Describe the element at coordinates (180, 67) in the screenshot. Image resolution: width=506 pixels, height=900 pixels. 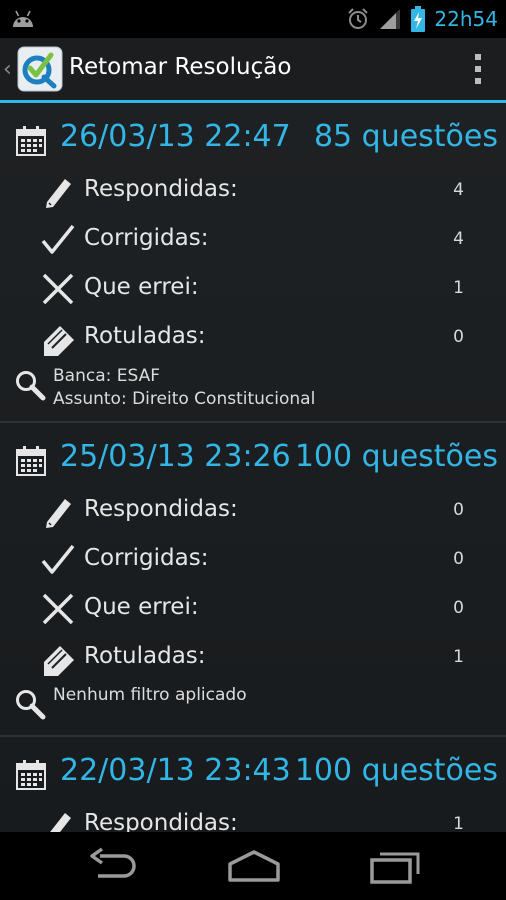
I see `page-title: Retomar Resolução` at that location.